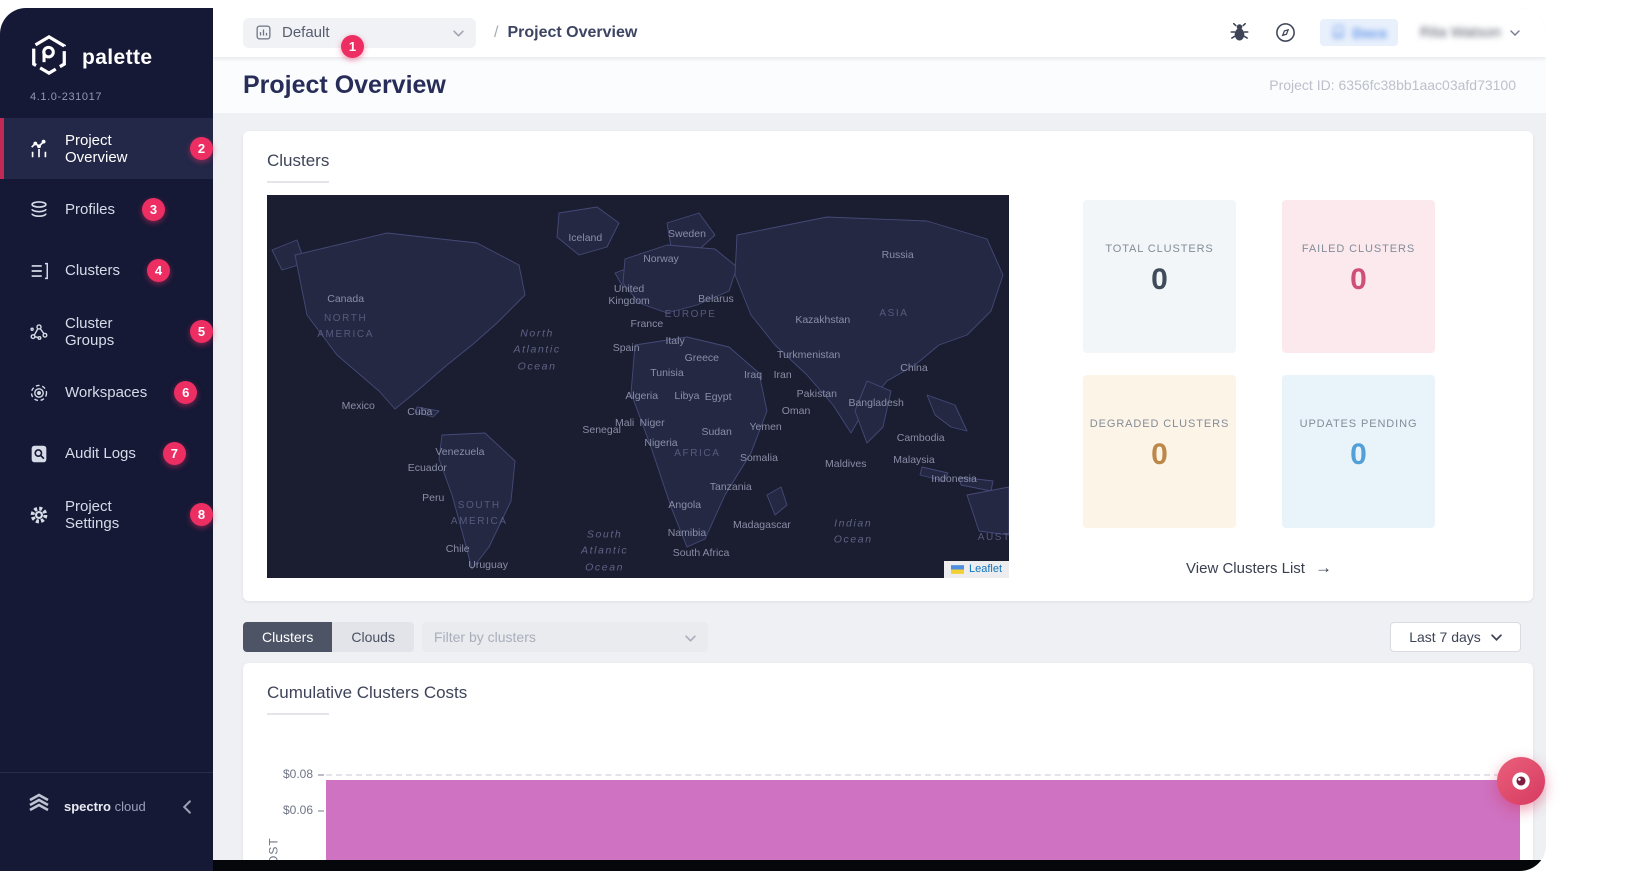 The width and height of the screenshot is (1638, 871). What do you see at coordinates (49, 57) in the screenshot?
I see `palette-logo-icon` at bounding box center [49, 57].